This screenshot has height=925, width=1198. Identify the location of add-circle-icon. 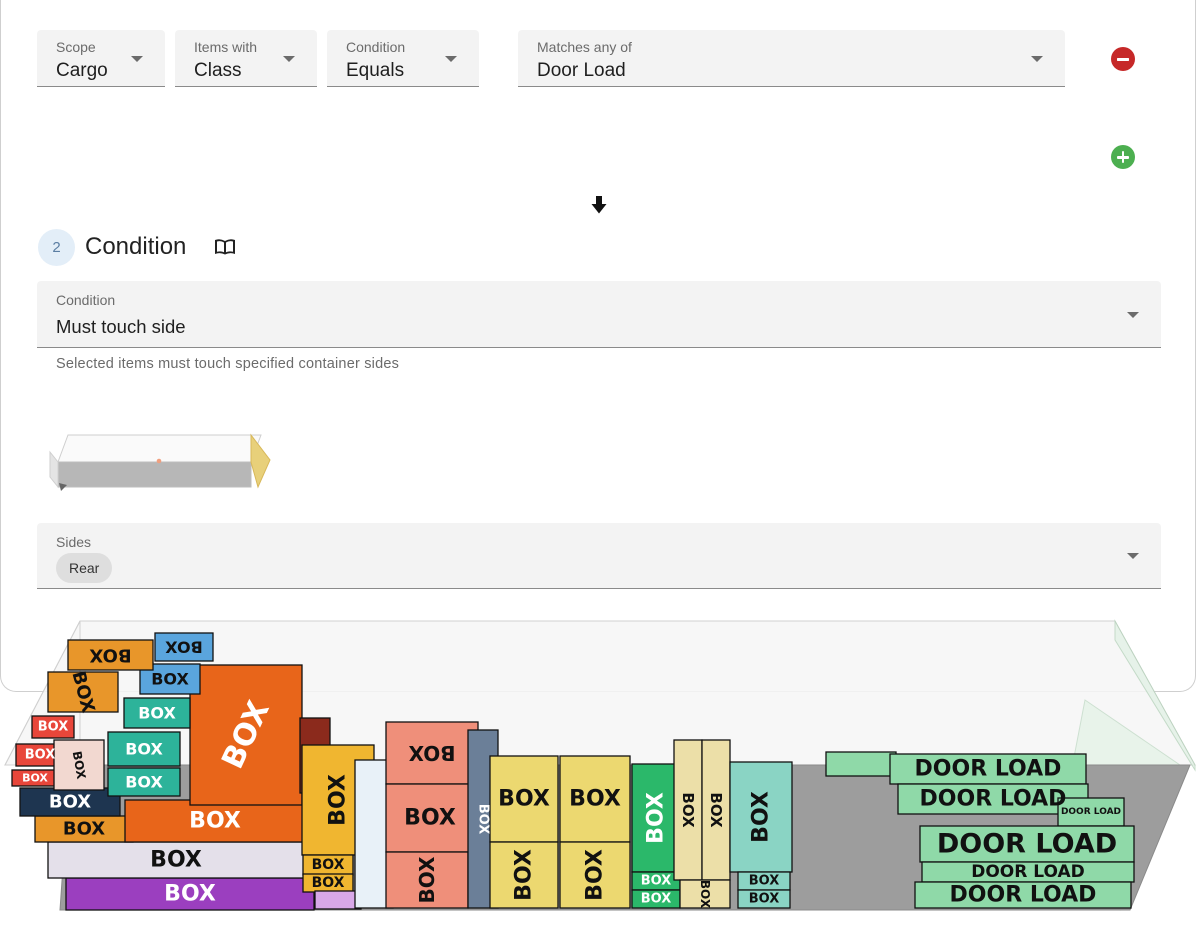
(1123, 157).